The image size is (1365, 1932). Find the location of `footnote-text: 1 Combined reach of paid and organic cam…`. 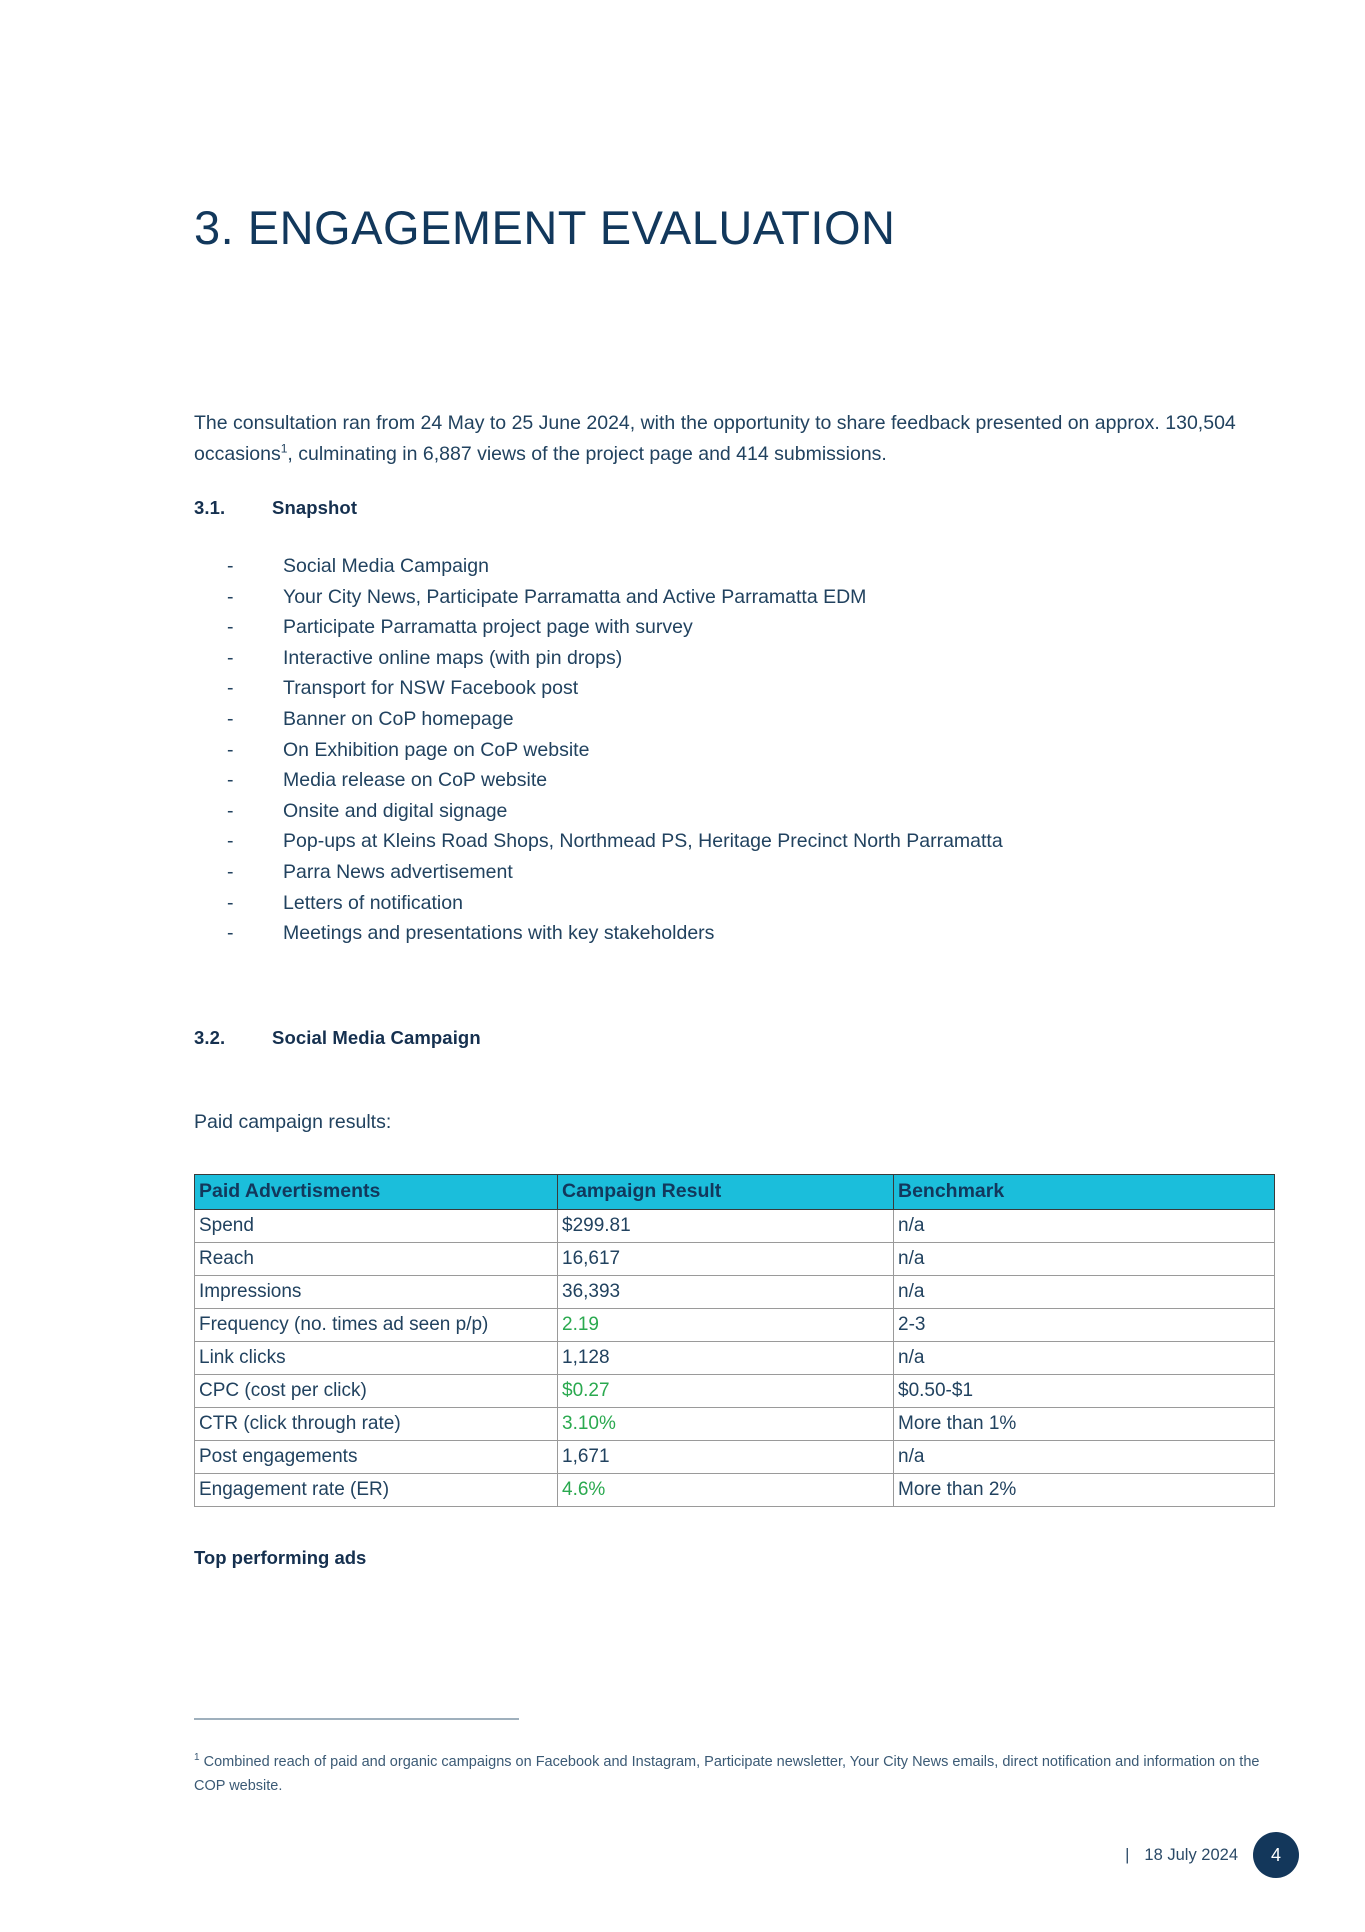

footnote-text: 1 Combined reach of paid and organic cam… is located at coordinates (729, 1774).